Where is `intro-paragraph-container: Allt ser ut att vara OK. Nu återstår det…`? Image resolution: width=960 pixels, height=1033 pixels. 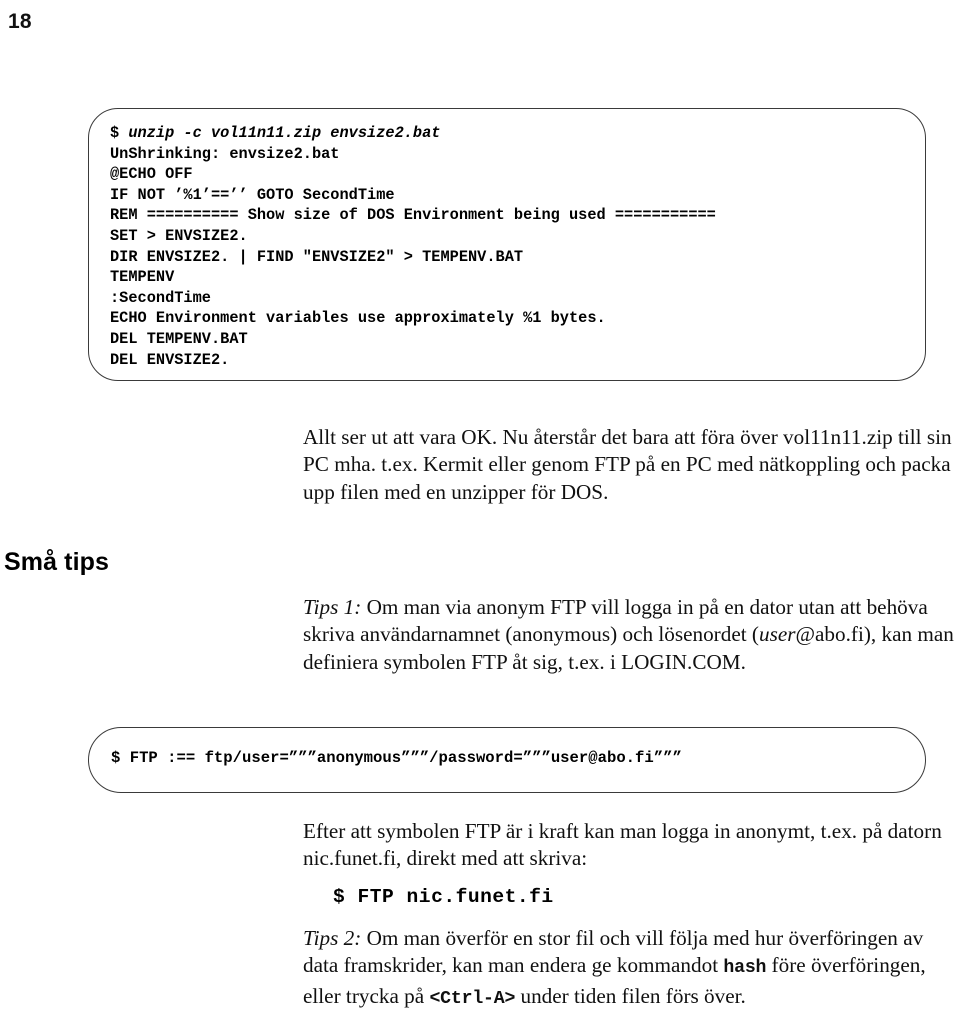
intro-paragraph-container: Allt ser ut att vara OK. Nu återstår det… is located at coordinates (631, 465).